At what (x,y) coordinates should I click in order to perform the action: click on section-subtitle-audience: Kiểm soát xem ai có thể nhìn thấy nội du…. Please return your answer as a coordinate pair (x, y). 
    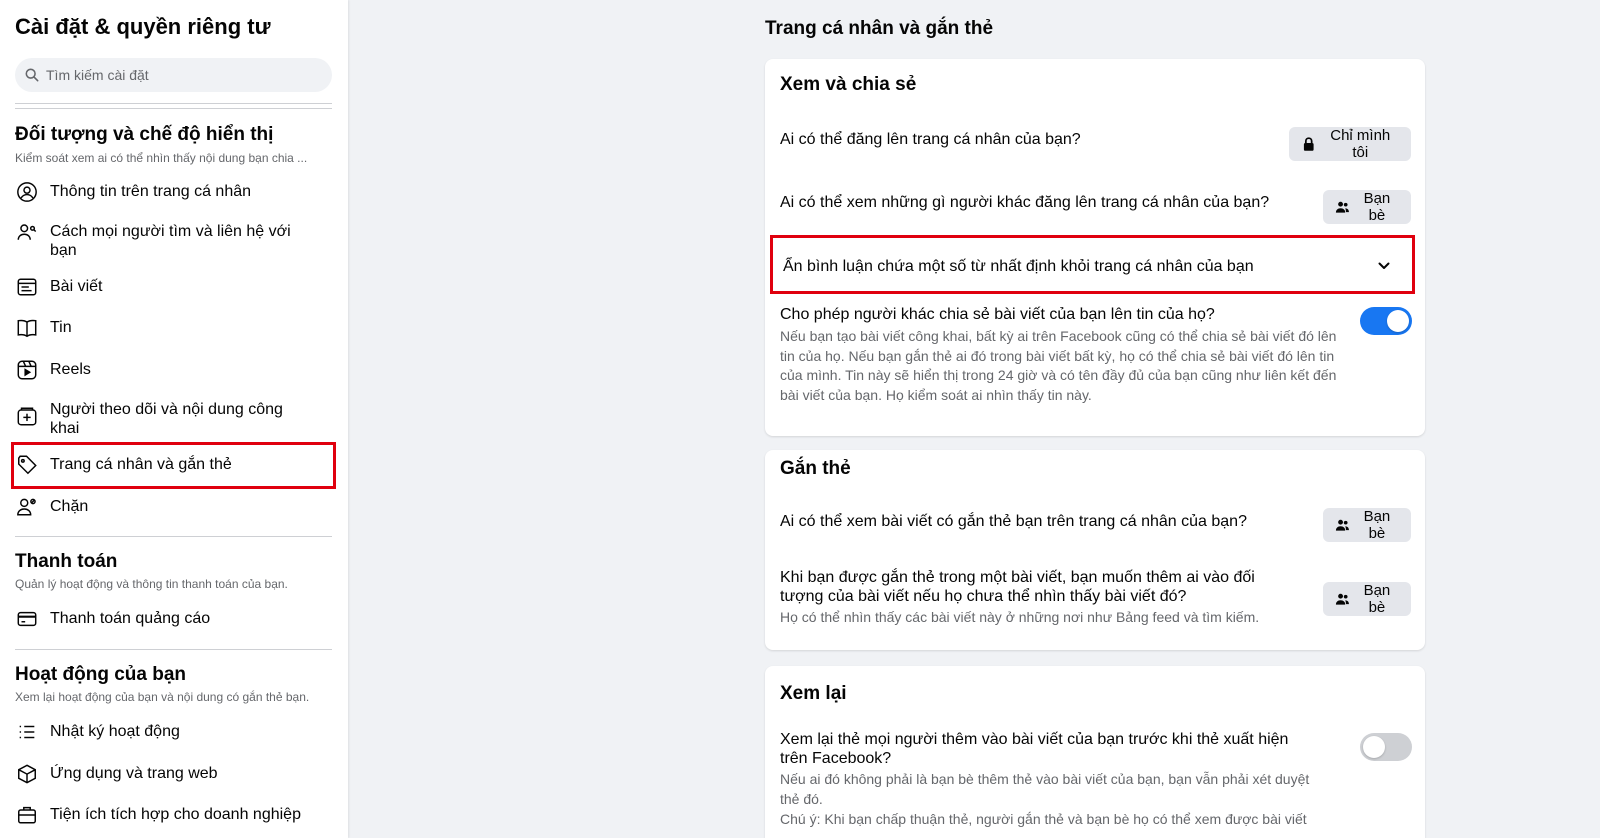
    Looking at the image, I should click on (161, 158).